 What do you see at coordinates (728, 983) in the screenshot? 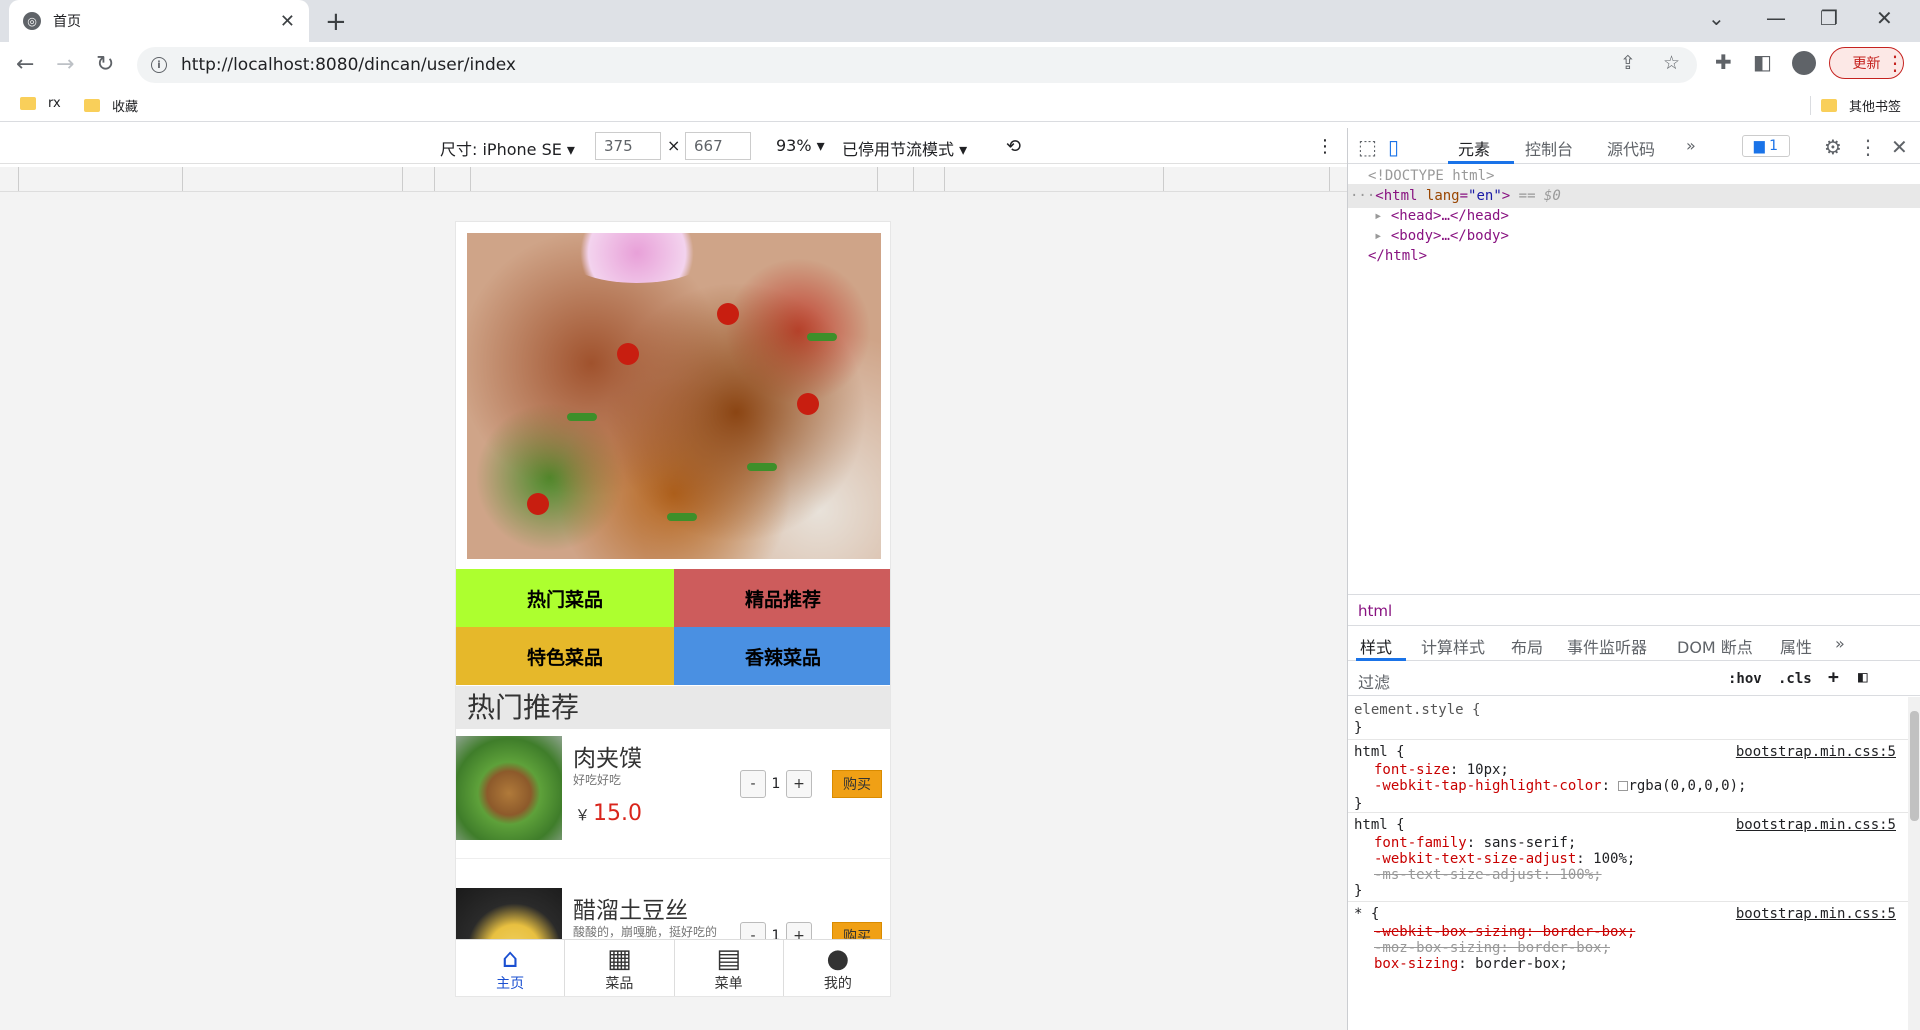
I see `nav-label: 菜单` at bounding box center [728, 983].